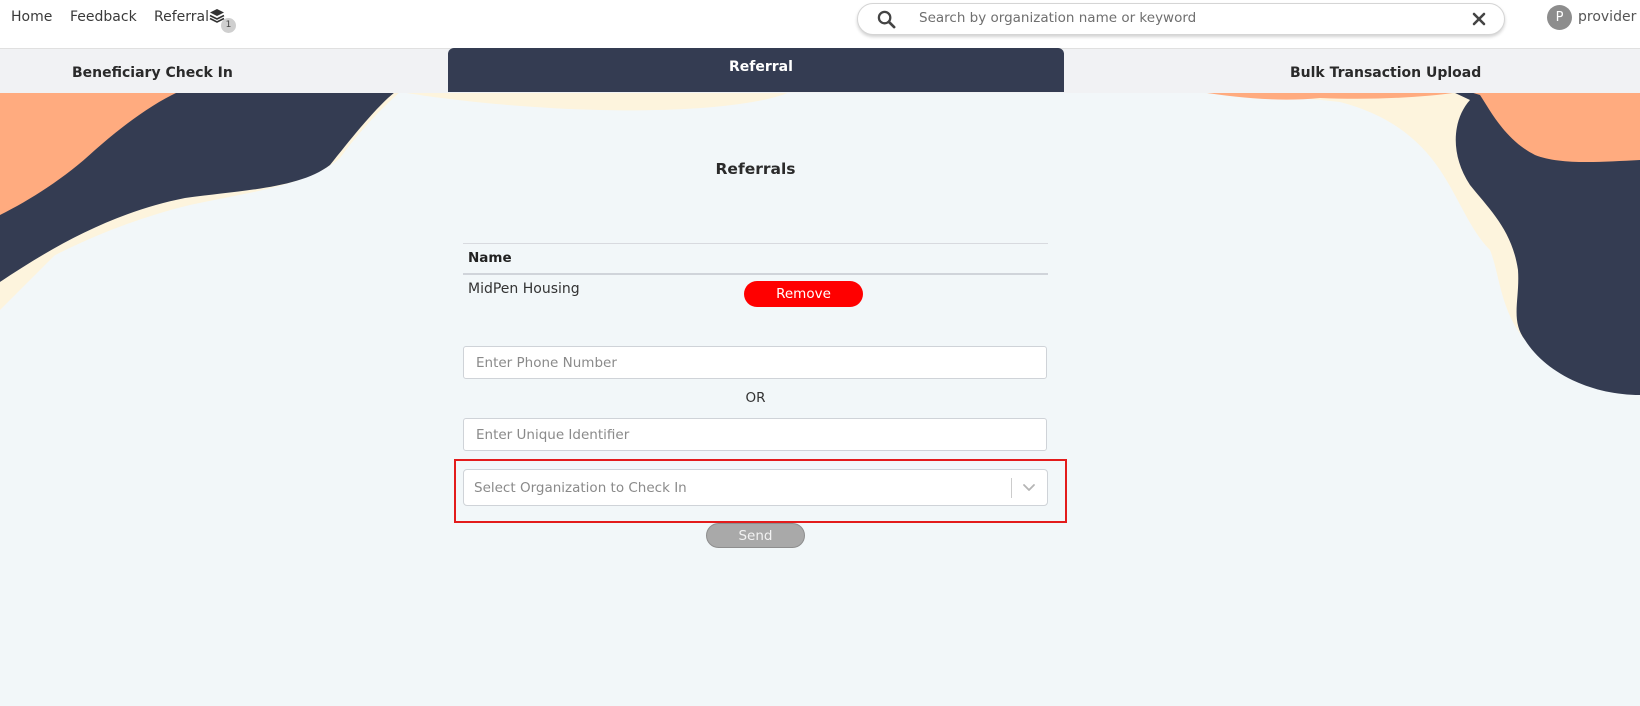  What do you see at coordinates (31, 17) in the screenshot?
I see `nav-home-link: Home` at bounding box center [31, 17].